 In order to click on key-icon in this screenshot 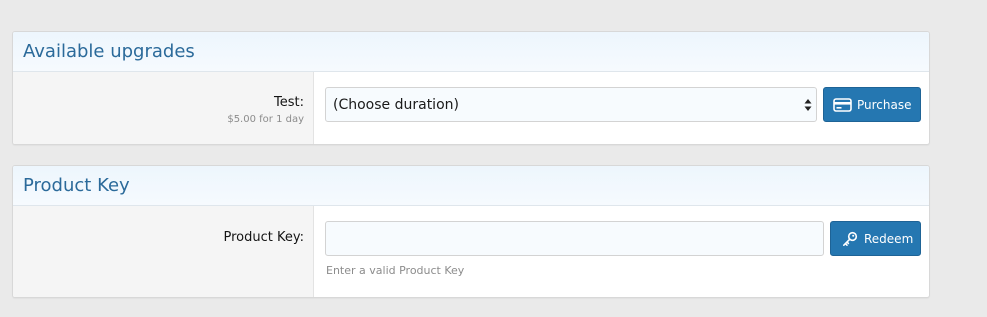, I will do `click(850, 239)`.